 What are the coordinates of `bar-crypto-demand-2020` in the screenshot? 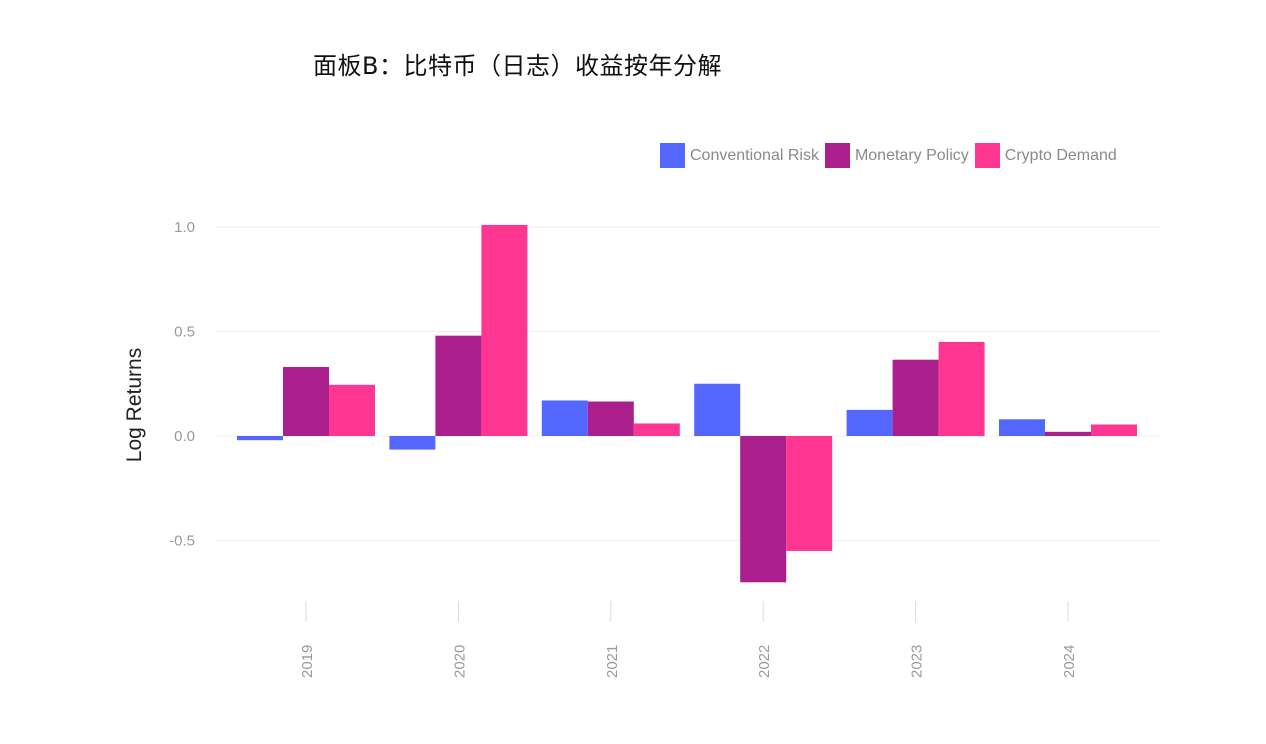 It's located at (504, 330).